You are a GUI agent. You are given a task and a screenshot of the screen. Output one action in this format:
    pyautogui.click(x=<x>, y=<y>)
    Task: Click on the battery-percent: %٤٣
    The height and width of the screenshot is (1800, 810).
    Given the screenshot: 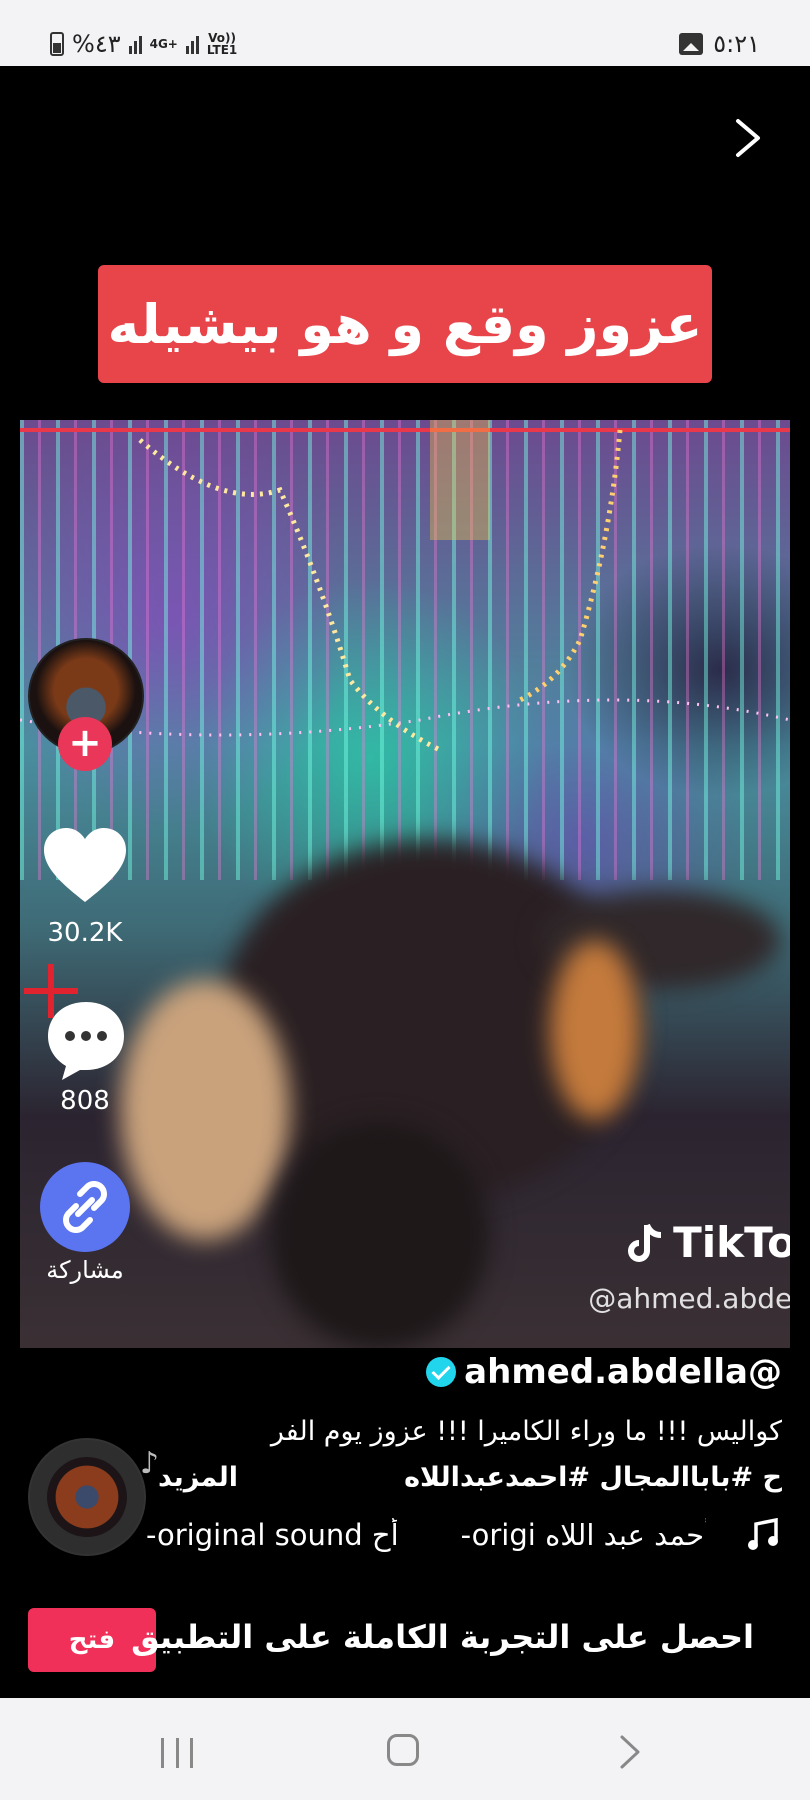 What is the action you would take?
    pyautogui.click(x=96, y=44)
    